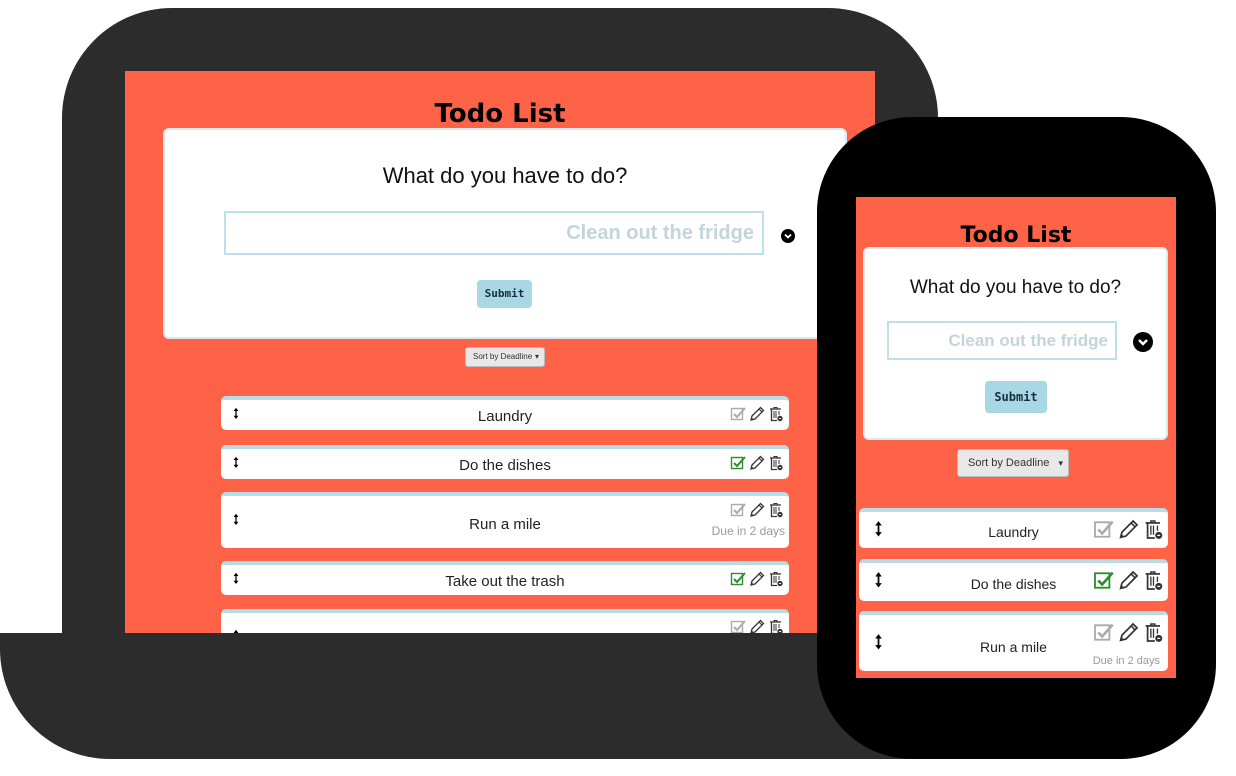 The width and height of the screenshot is (1236, 776). I want to click on todo-label: Run a mile, so click(505, 524).